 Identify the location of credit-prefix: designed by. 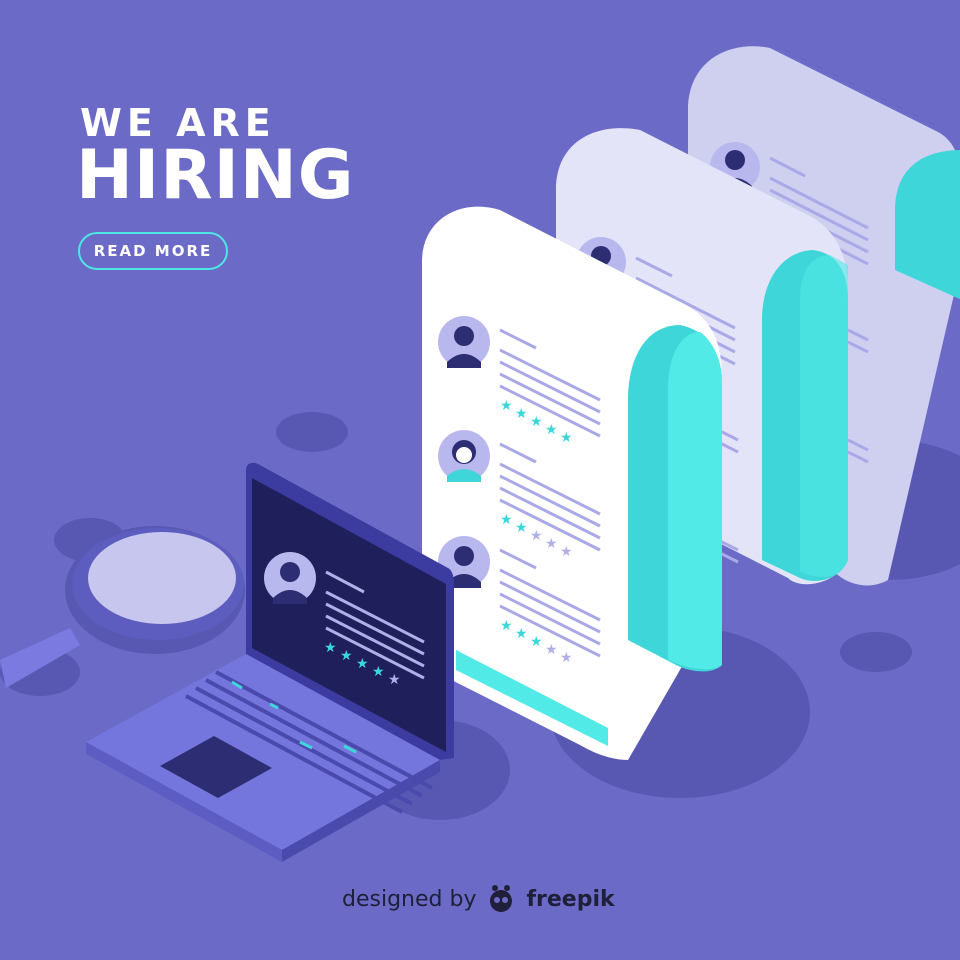
(409, 899).